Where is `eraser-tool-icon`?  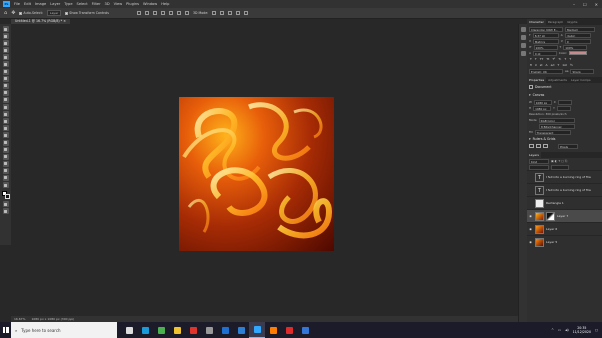 eraser-tool-icon is located at coordinates (5, 114).